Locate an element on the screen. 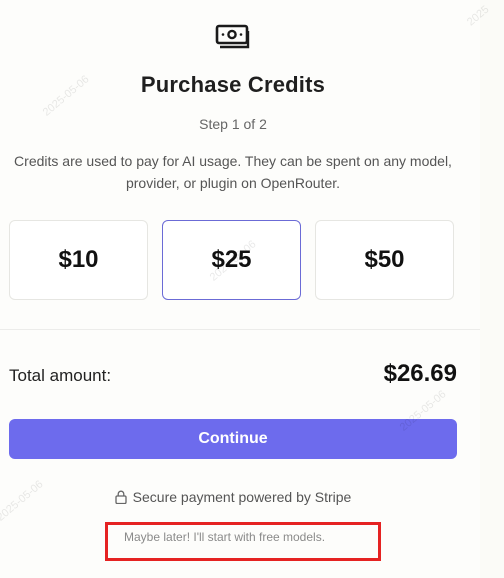 This screenshot has width=504, height=578. amount-options: $10 $25 $50 is located at coordinates (233, 261).